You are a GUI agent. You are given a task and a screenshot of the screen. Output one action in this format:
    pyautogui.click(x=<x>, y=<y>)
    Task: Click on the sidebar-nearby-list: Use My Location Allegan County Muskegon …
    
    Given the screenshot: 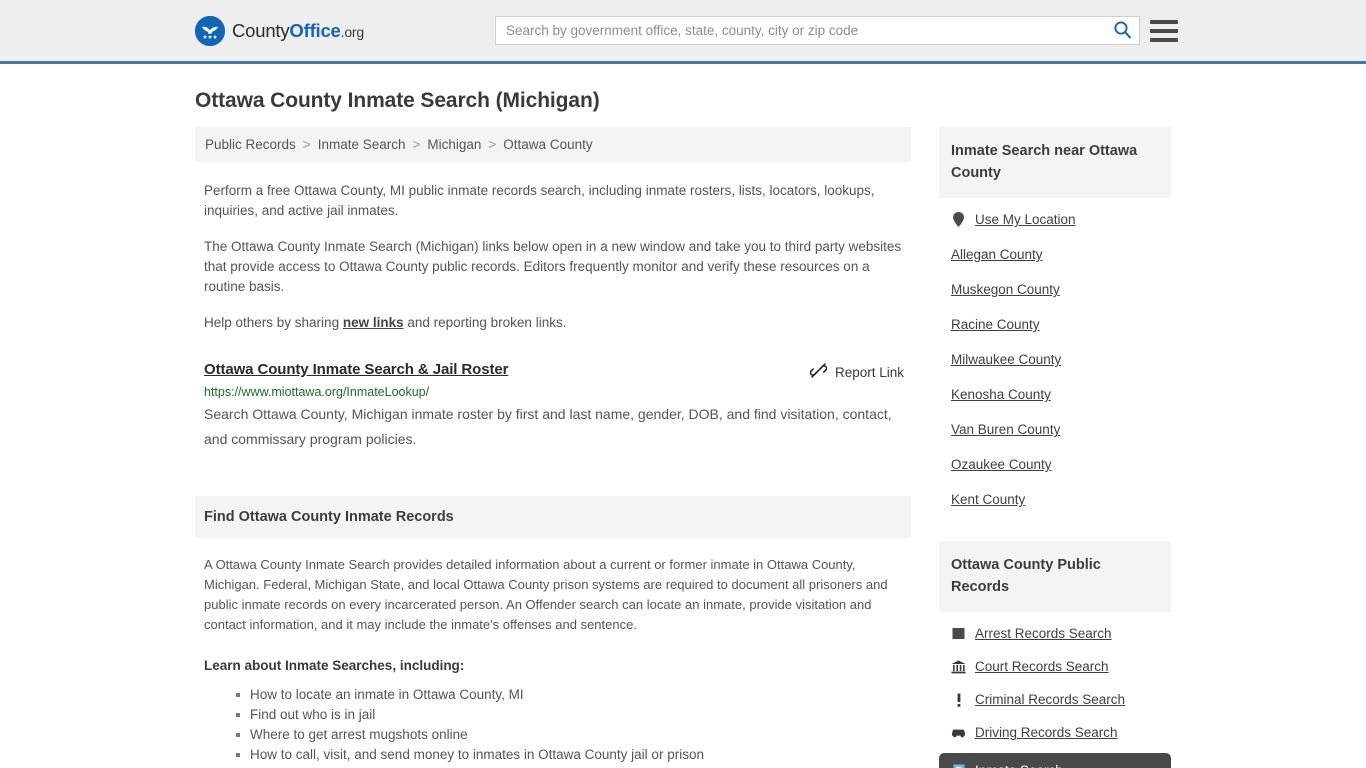 What is the action you would take?
    pyautogui.click(x=1055, y=357)
    